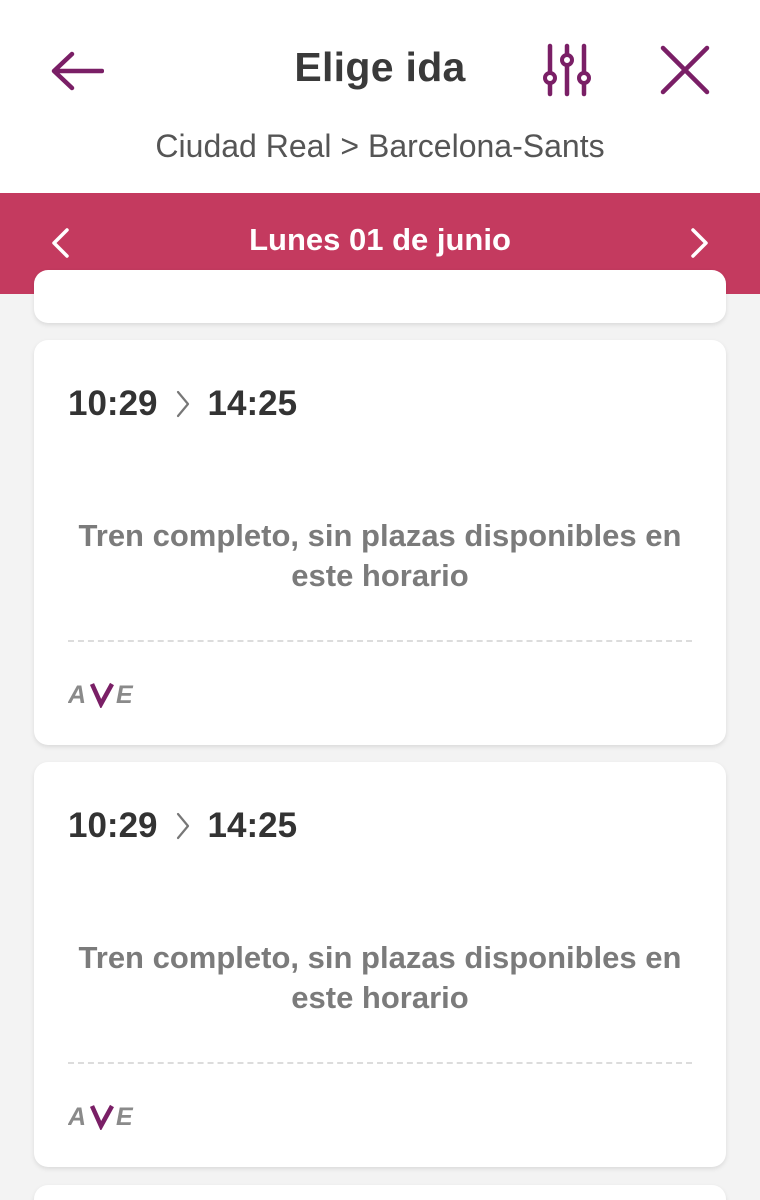 The height and width of the screenshot is (1200, 760). What do you see at coordinates (380, 239) in the screenshot?
I see `selected-date: Lunes 01 de junio` at bounding box center [380, 239].